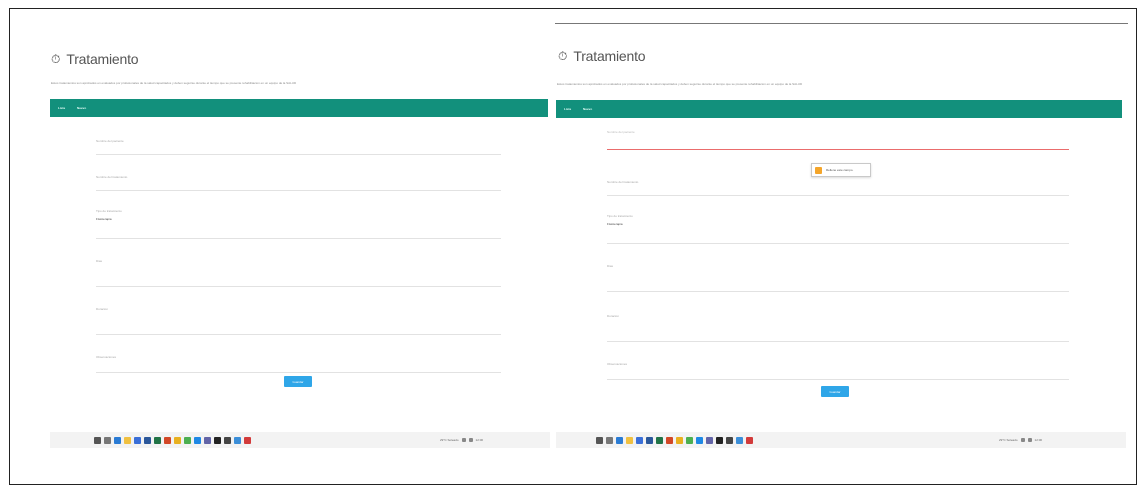 The image size is (1145, 493). I want to click on field-label: Observaciones, so click(617, 364).